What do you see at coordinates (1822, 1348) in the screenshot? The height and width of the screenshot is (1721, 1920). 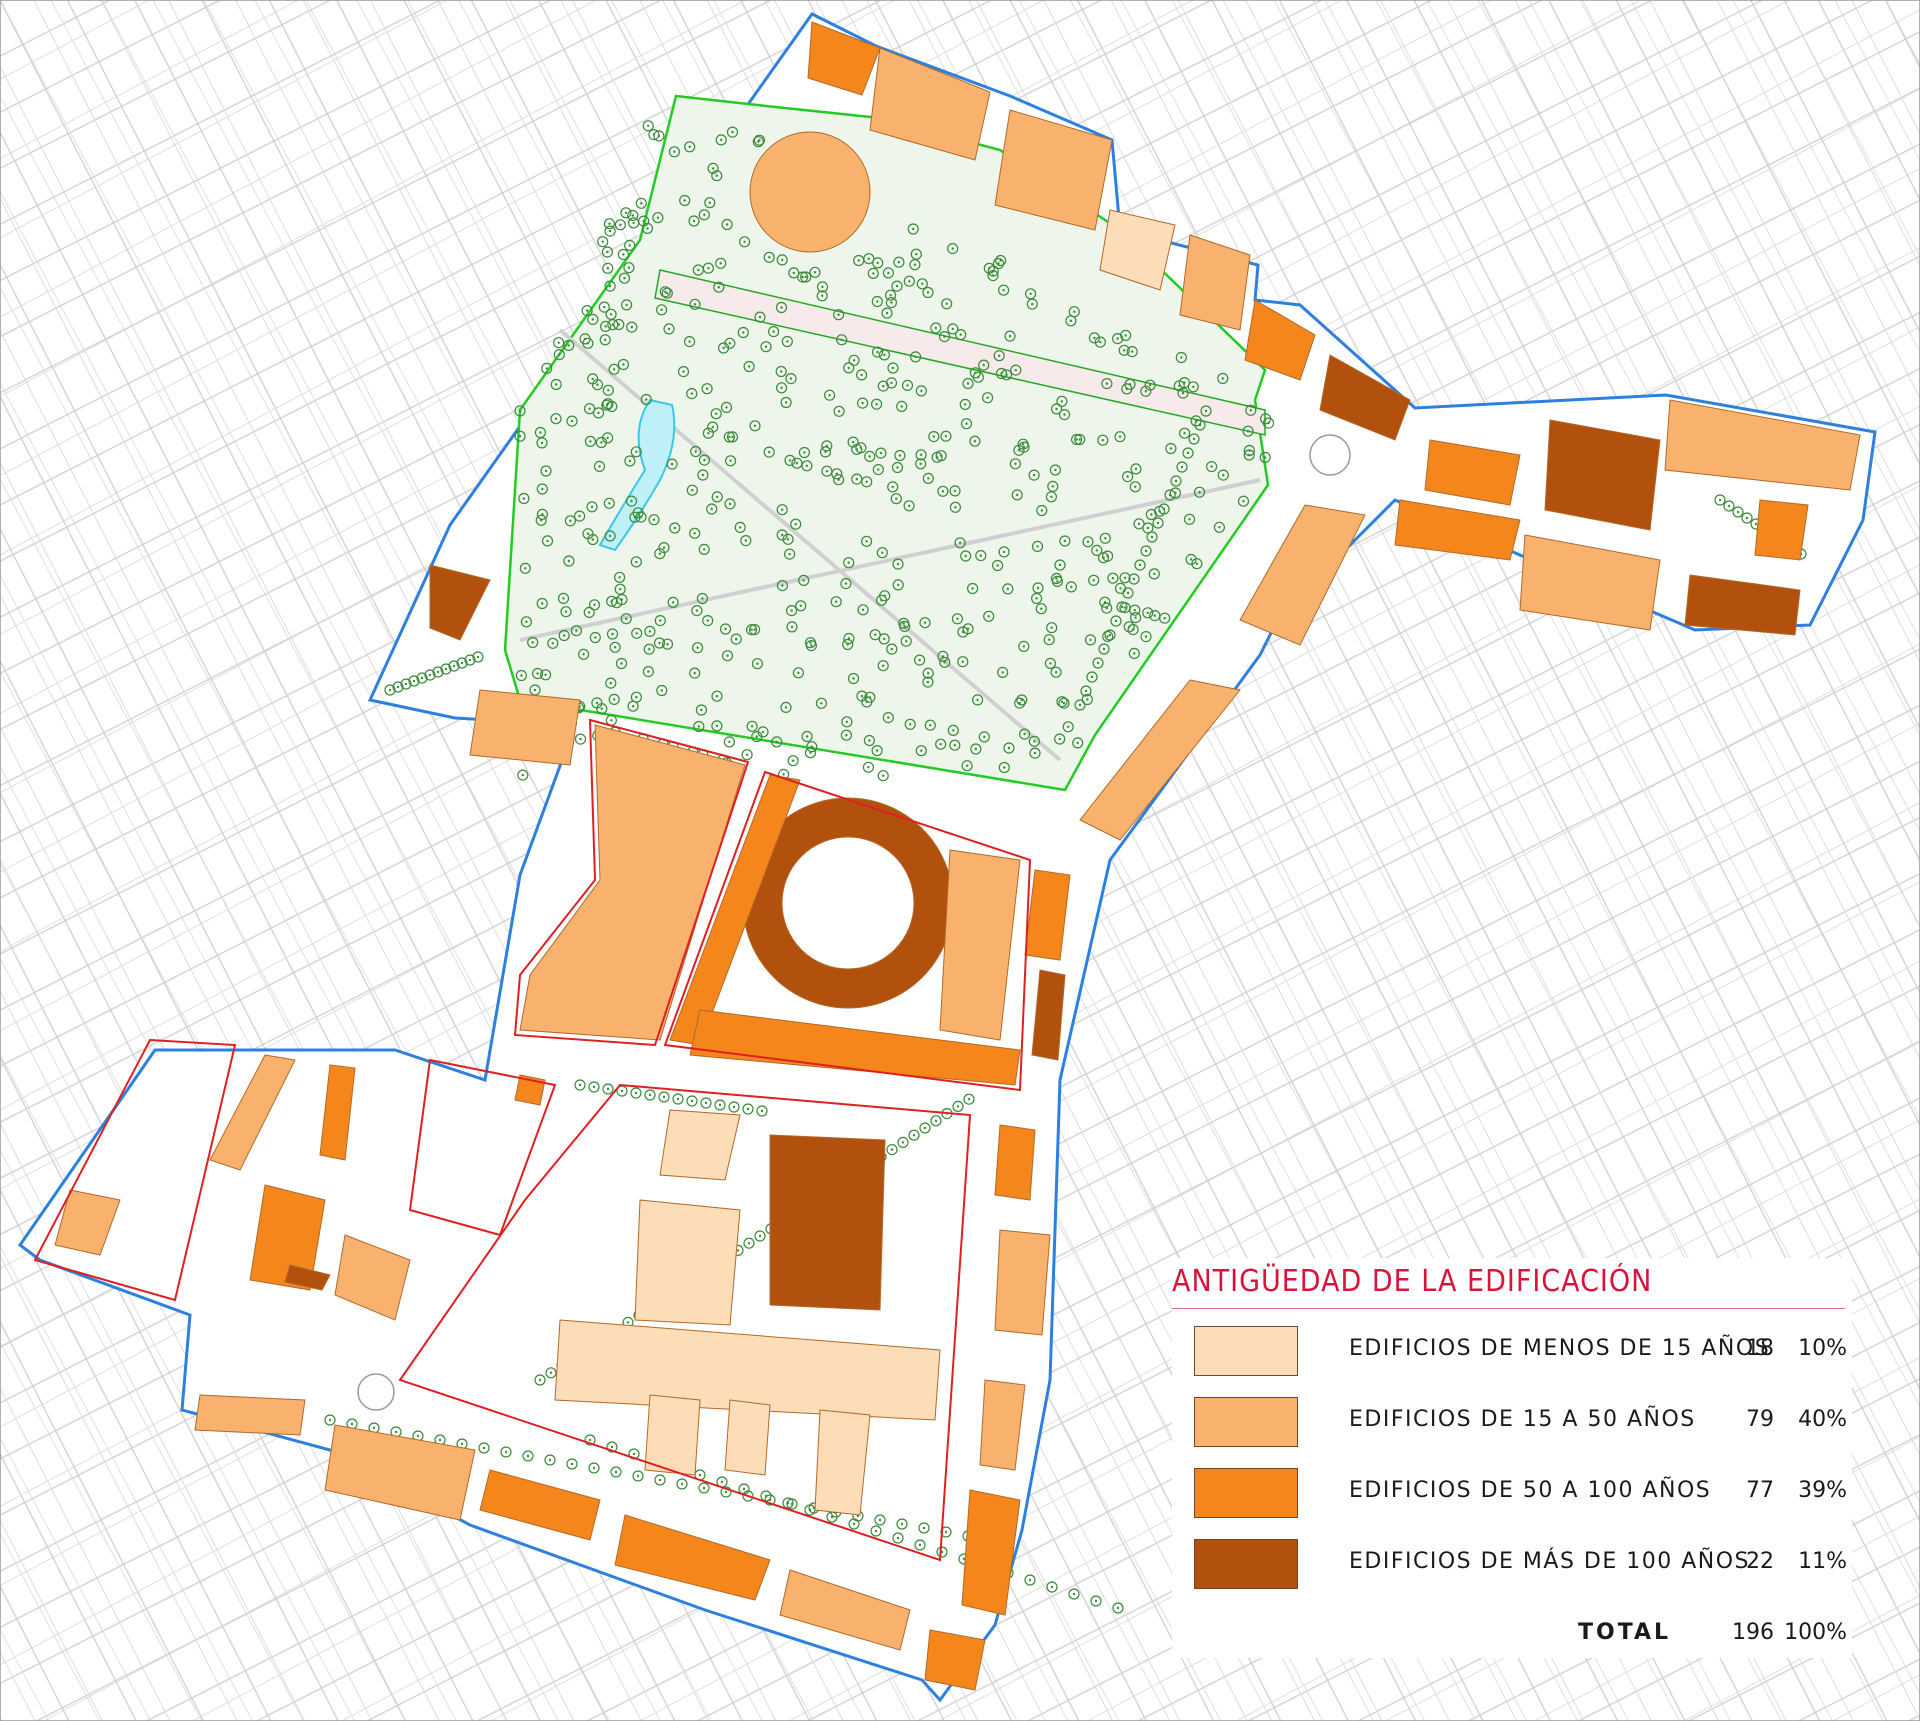 I see `legend-row-percent: 10%` at bounding box center [1822, 1348].